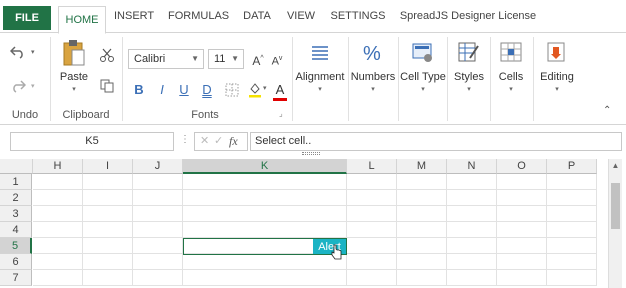 This screenshot has width=626, height=288. What do you see at coordinates (277, 59) in the screenshot?
I see `decrease-font-size-icon: Av` at bounding box center [277, 59].